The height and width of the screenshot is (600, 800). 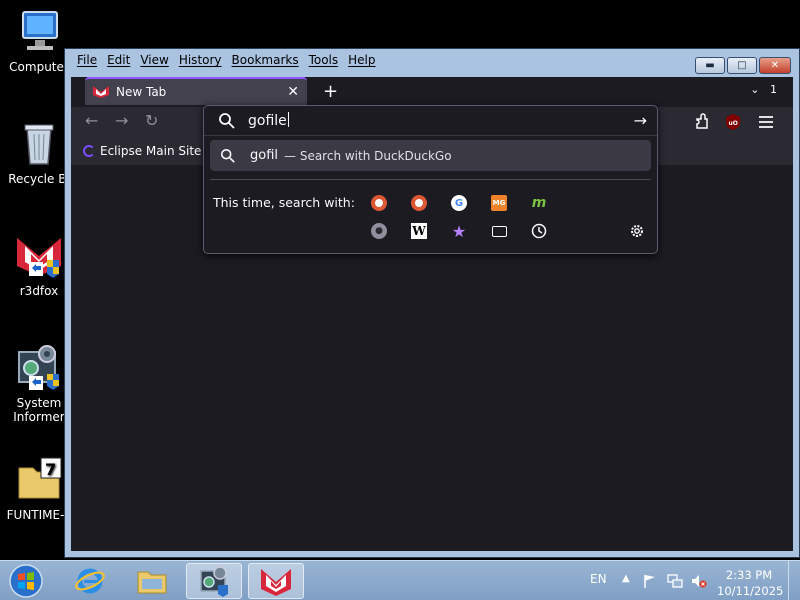 I want to click on close-icon: ✕, so click(x=775, y=65).